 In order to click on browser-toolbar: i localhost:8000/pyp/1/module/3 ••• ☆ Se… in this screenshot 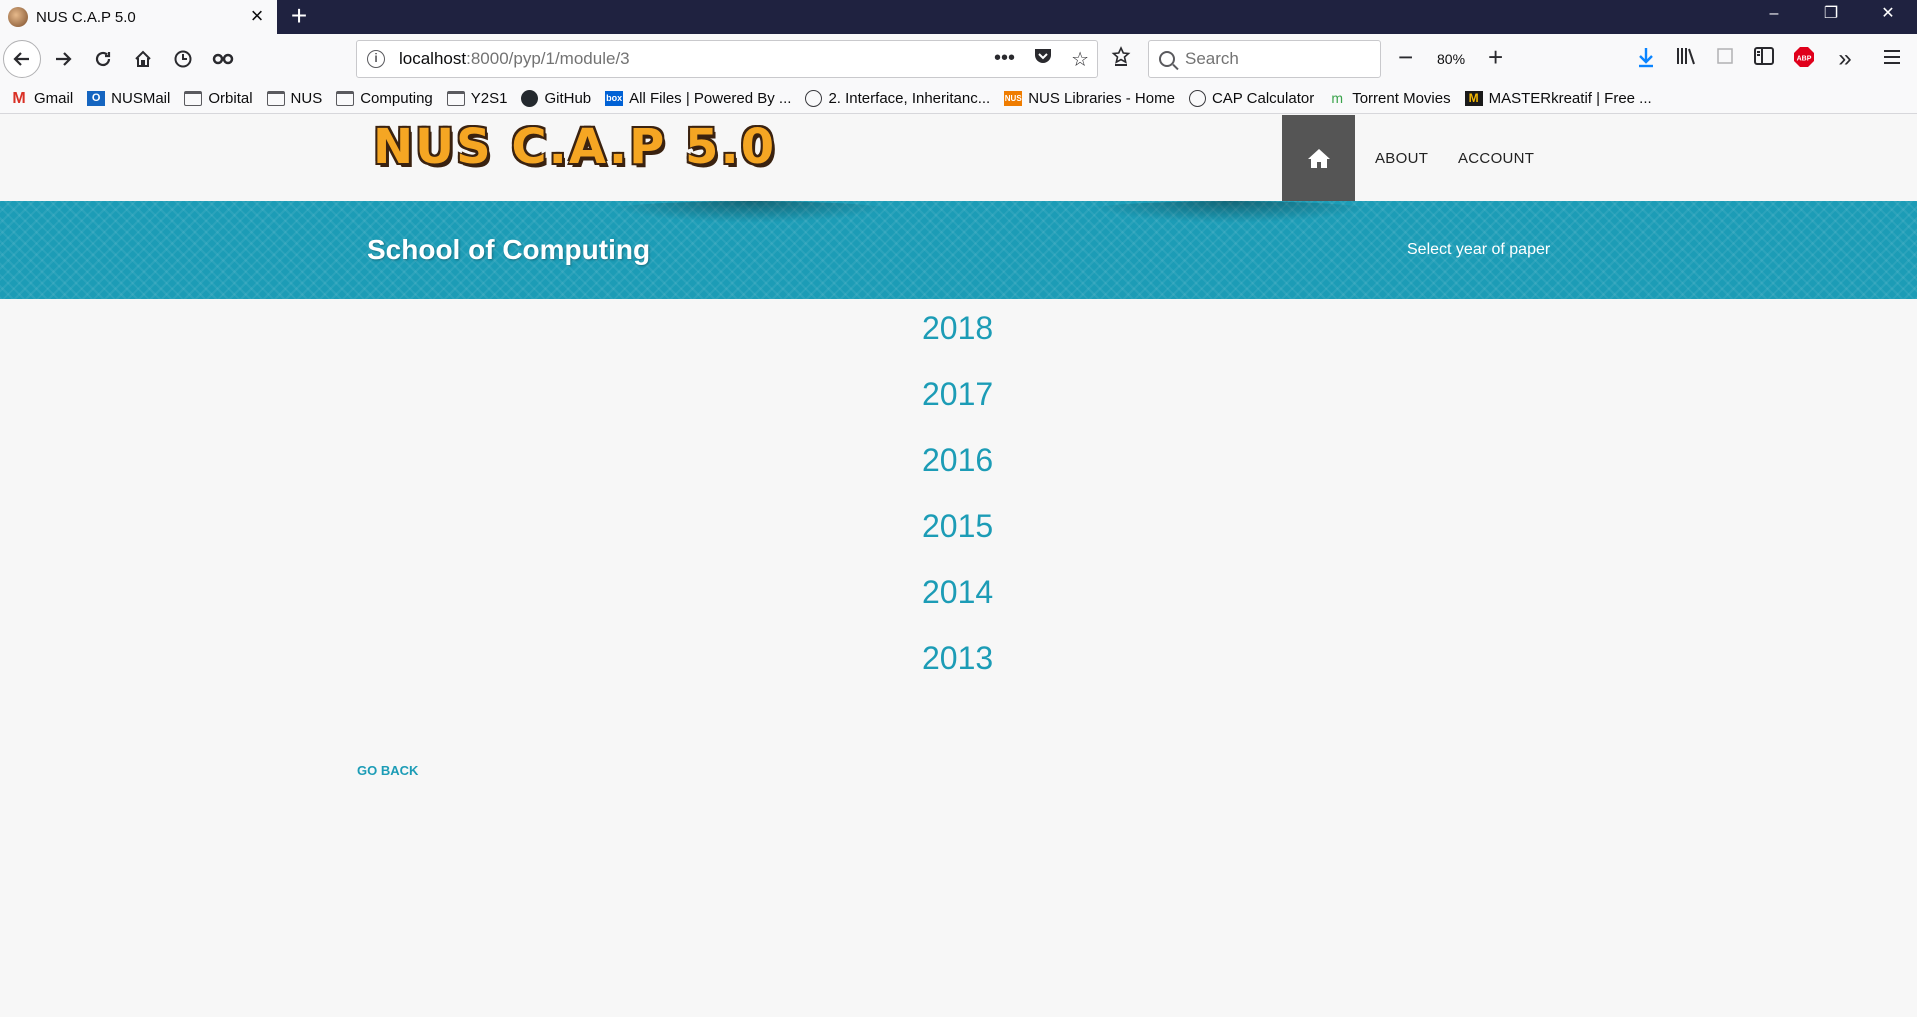, I will do `click(958, 59)`.